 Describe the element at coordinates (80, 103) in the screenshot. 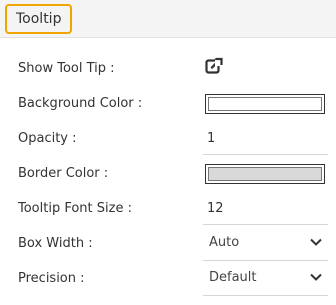

I see `background-color-label: Background Color :` at that location.